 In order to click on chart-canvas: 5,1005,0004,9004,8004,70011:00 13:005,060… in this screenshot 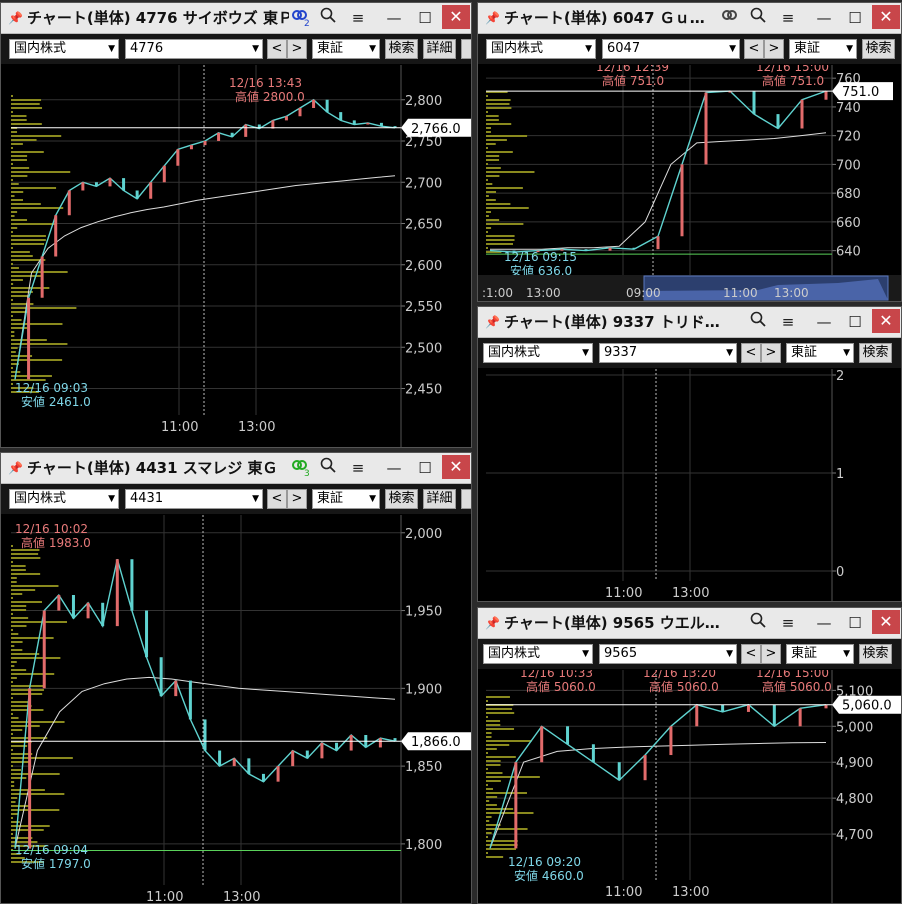, I will do `click(689, 786)`.